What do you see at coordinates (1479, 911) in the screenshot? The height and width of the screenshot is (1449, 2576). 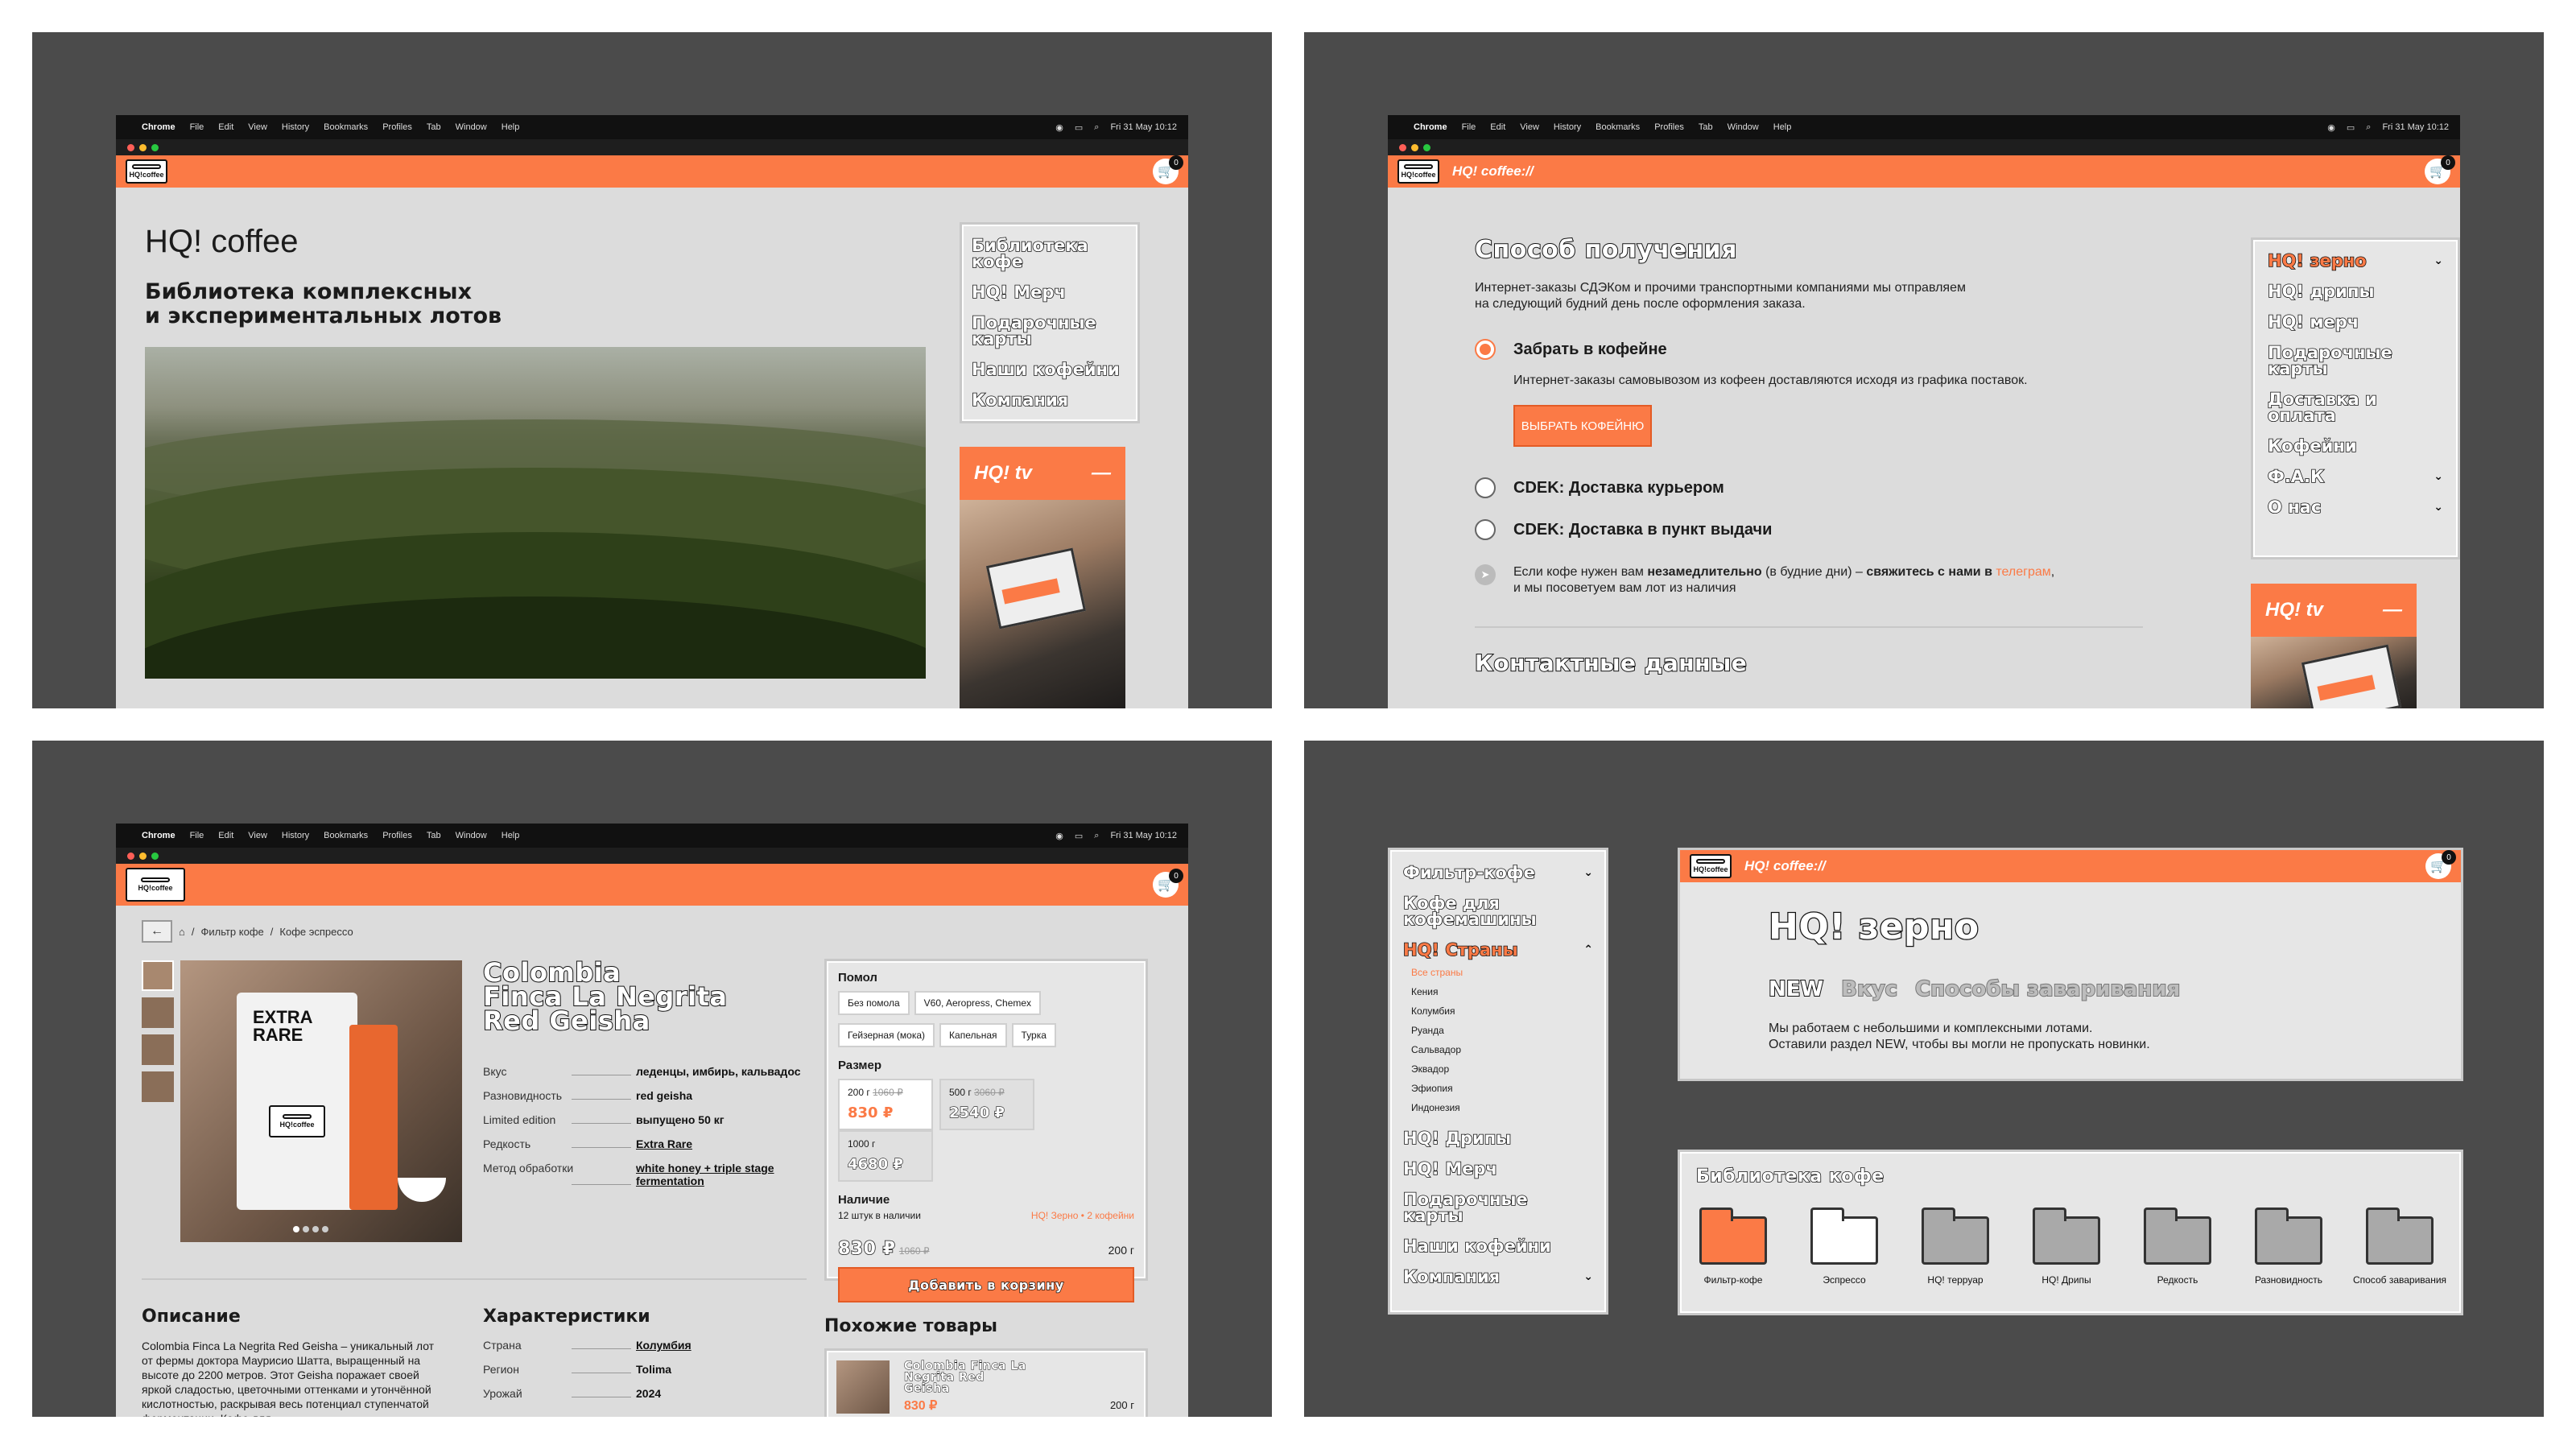 I see `sidebar-machine-coffee: Кофе для кофемашины` at bounding box center [1479, 911].